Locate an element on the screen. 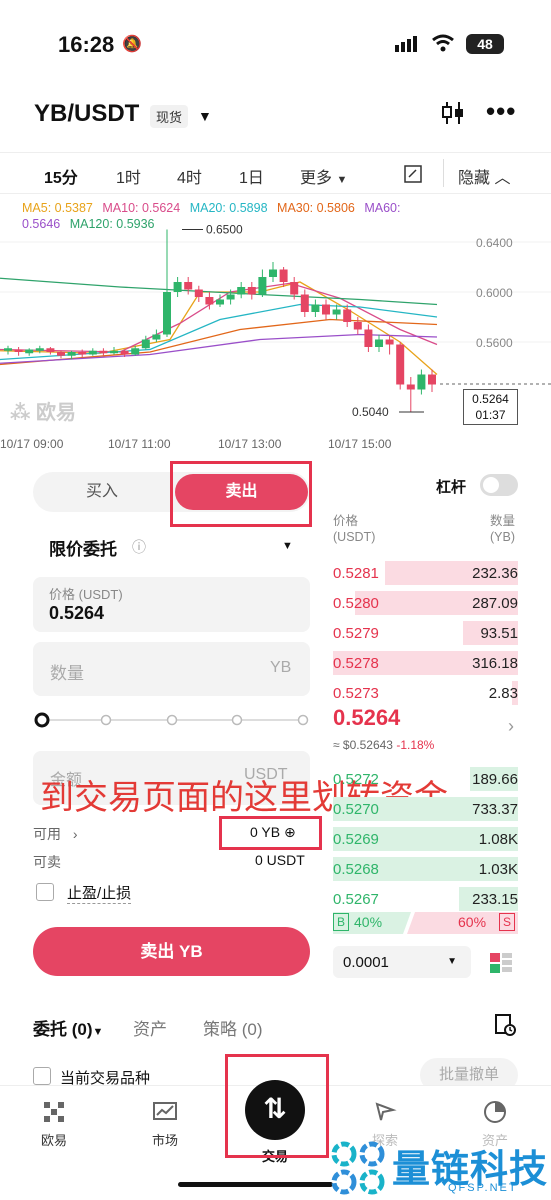 The width and height of the screenshot is (551, 1200). available-label: 可用 › is located at coordinates (55, 834).